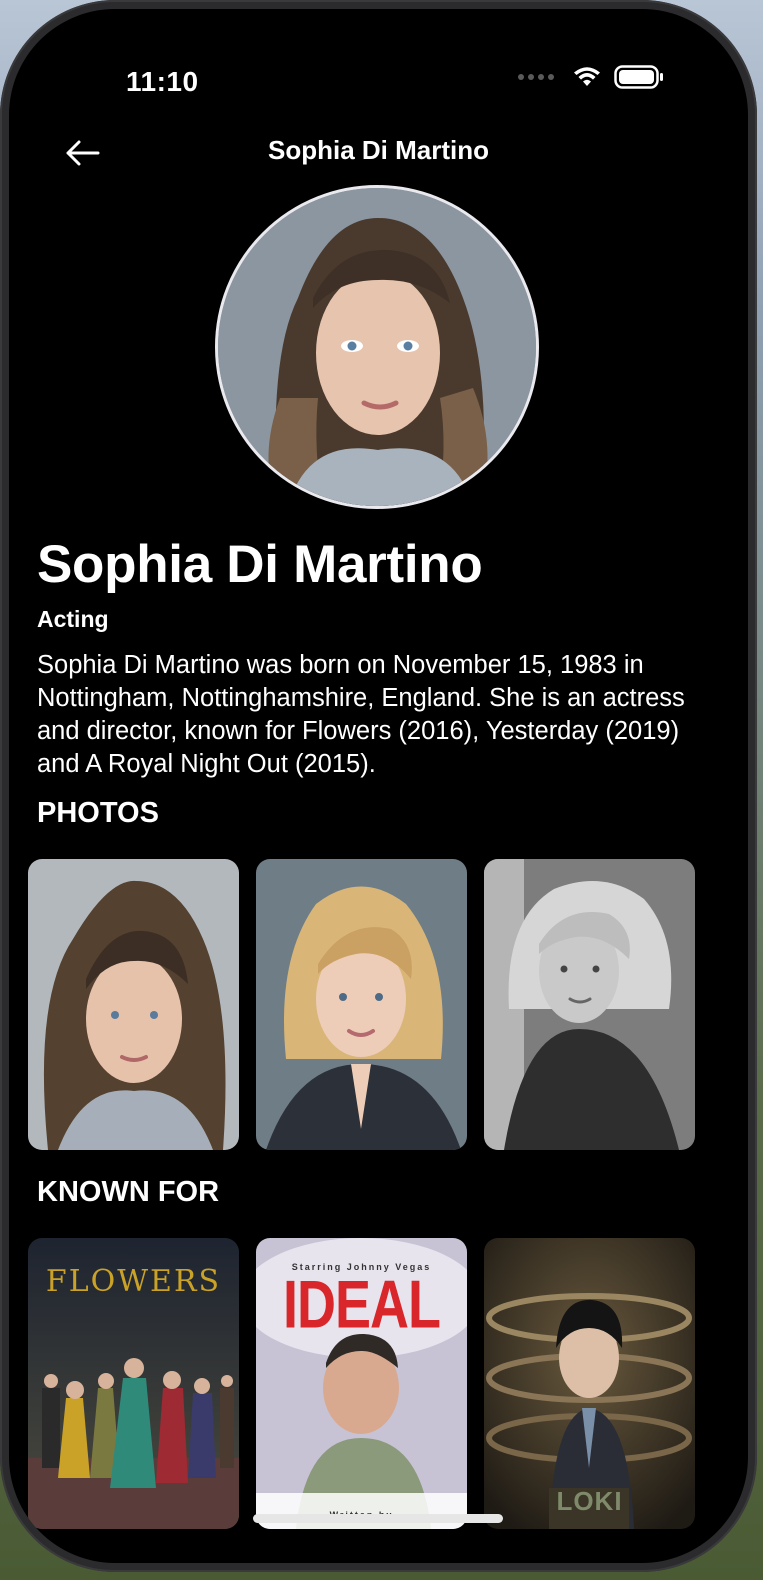  What do you see at coordinates (589, 1383) in the screenshot?
I see `poster-card-loki: LOKI` at bounding box center [589, 1383].